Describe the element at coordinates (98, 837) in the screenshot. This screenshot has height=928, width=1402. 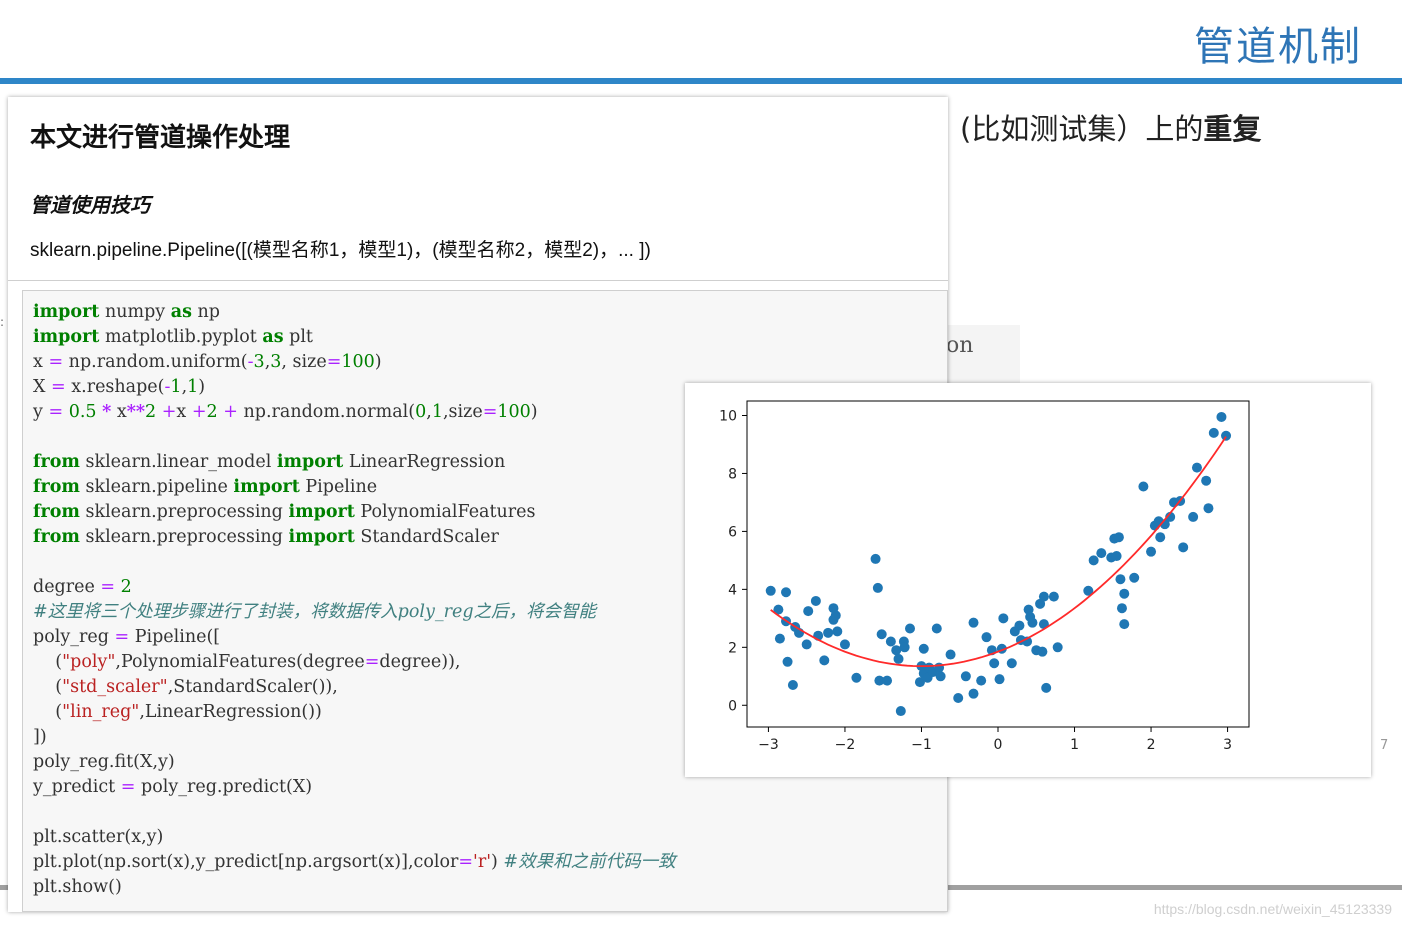
I see `code-line: plt.scatter(x,y)` at that location.